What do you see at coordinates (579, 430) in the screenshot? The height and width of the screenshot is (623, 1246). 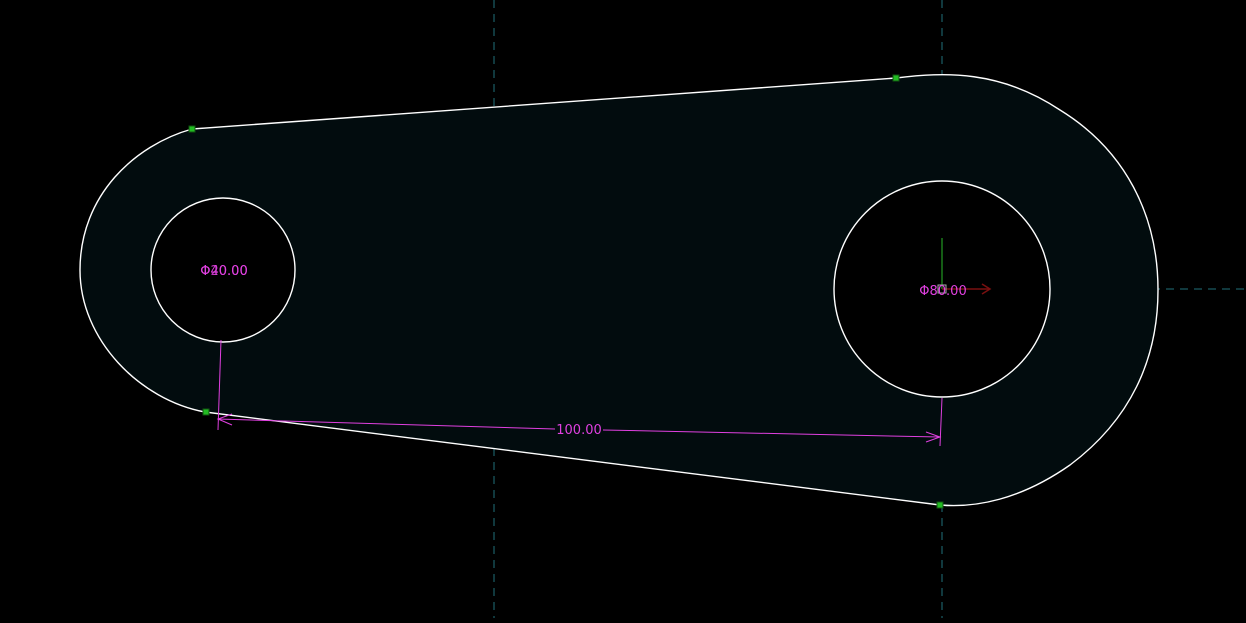 I see `center-distance-label: 100.00` at bounding box center [579, 430].